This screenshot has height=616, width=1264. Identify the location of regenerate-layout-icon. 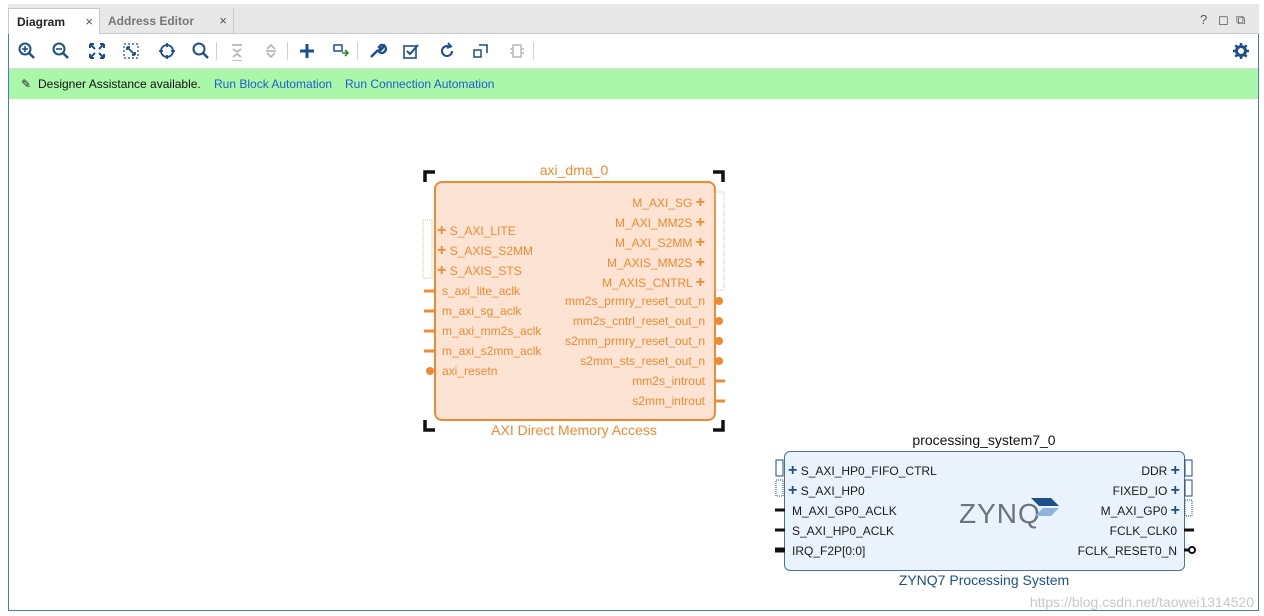
(481, 51).